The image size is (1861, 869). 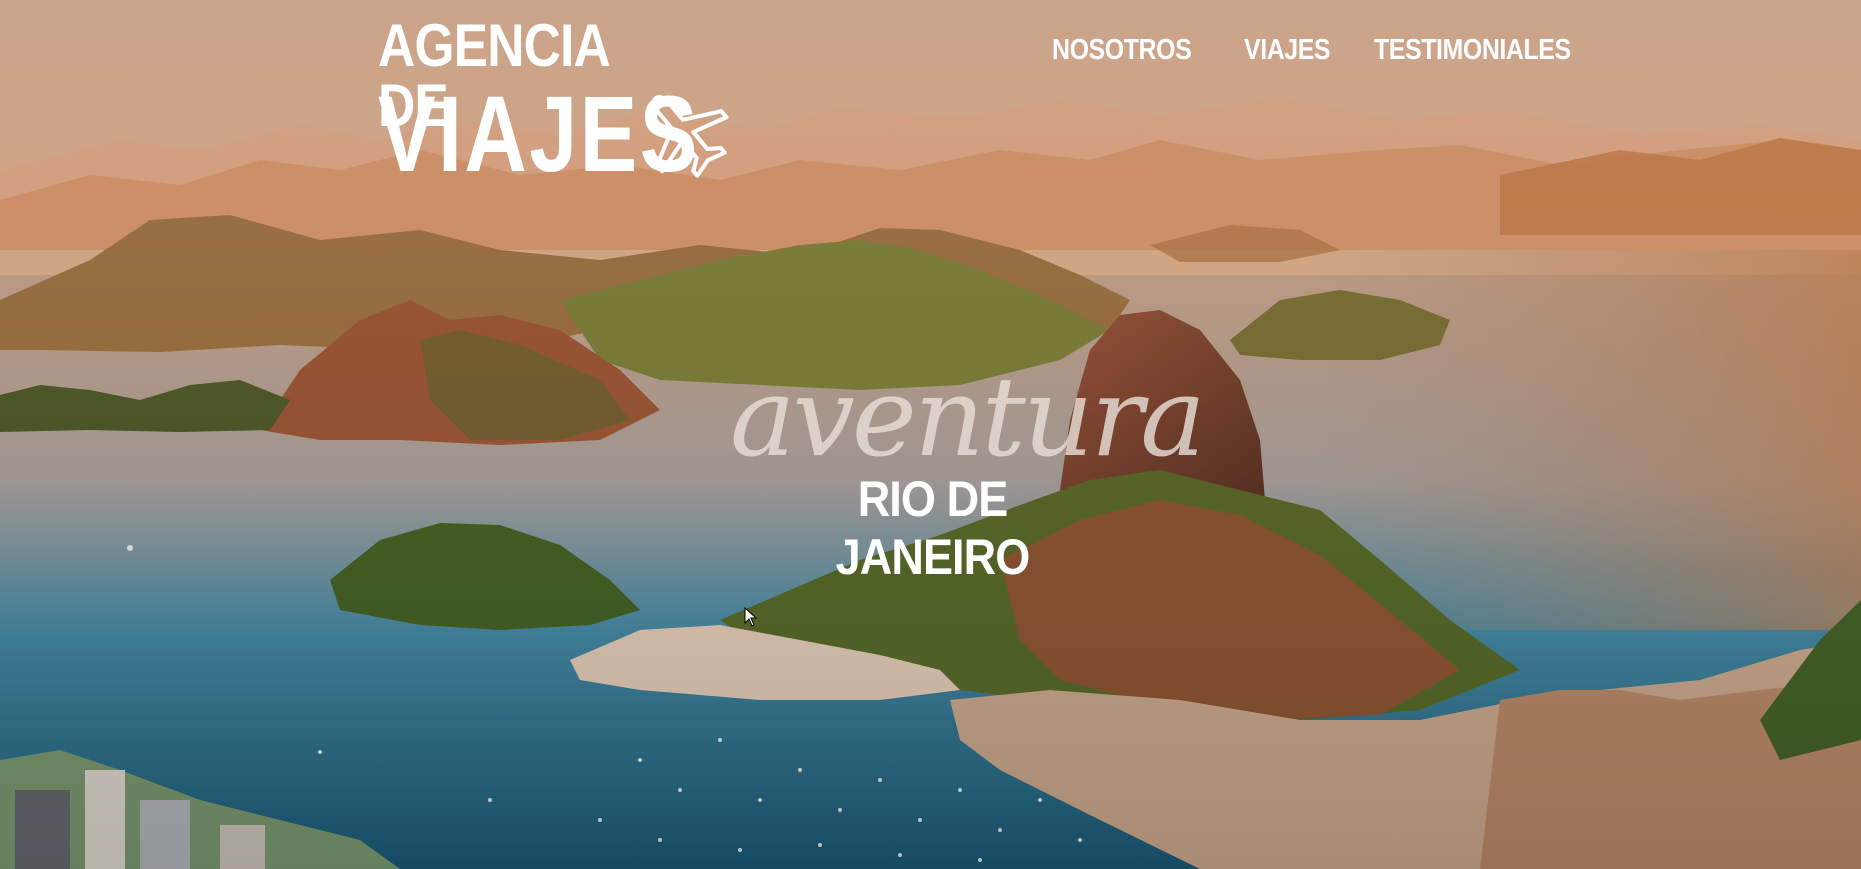 I want to click on main-nav: NOSOTROS VIAJES TESTIMONIALES, so click(x=1327, y=50).